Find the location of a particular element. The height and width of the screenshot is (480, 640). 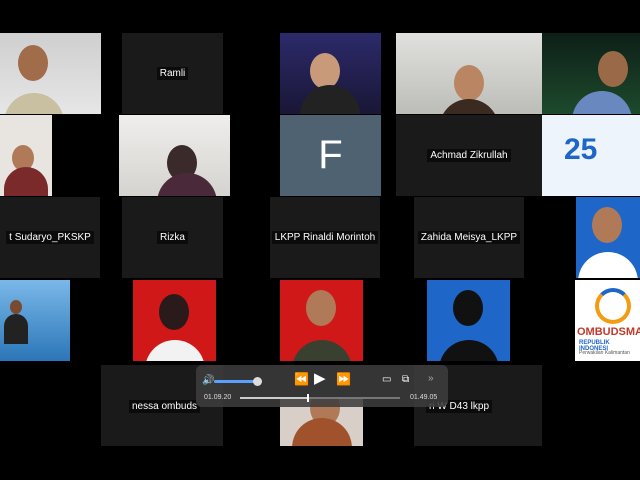

picture-in-picture-icon: ⧉ is located at coordinates (405, 379).